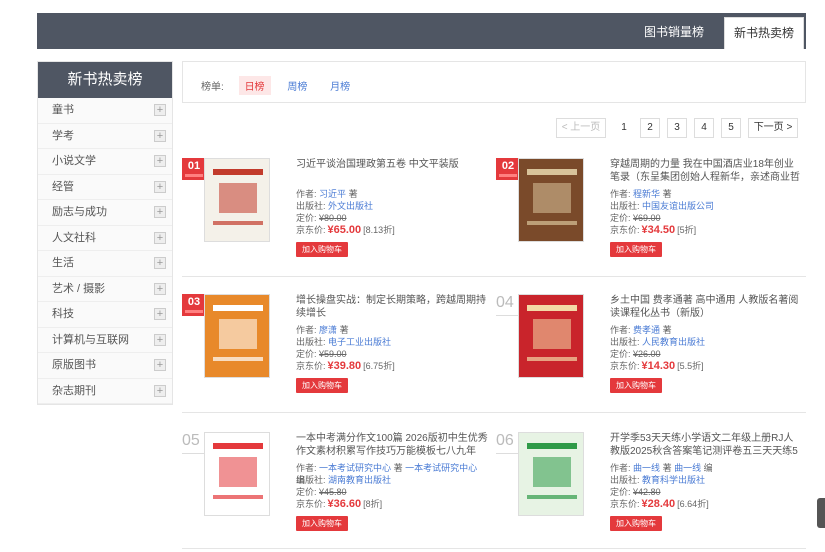  I want to click on page-5-button: 5, so click(731, 128).